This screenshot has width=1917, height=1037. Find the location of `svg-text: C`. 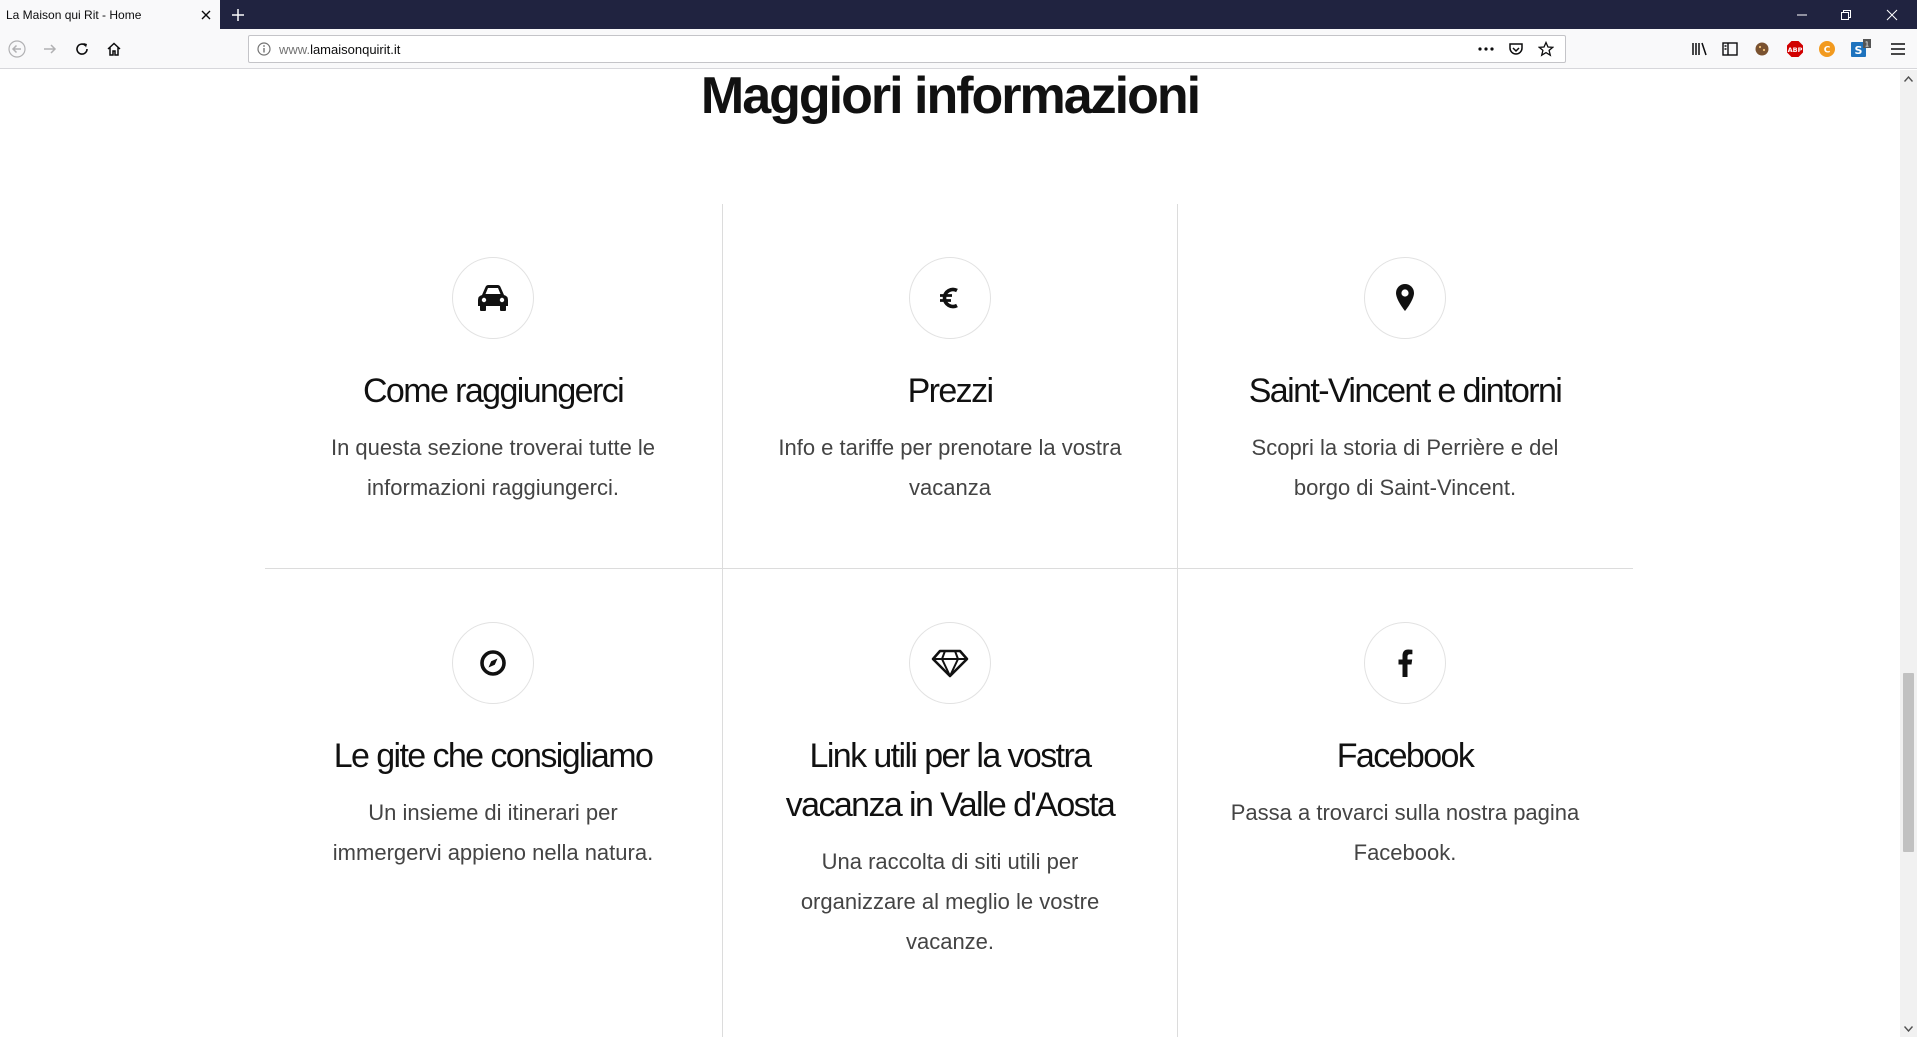

svg-text: C is located at coordinates (1827, 51).